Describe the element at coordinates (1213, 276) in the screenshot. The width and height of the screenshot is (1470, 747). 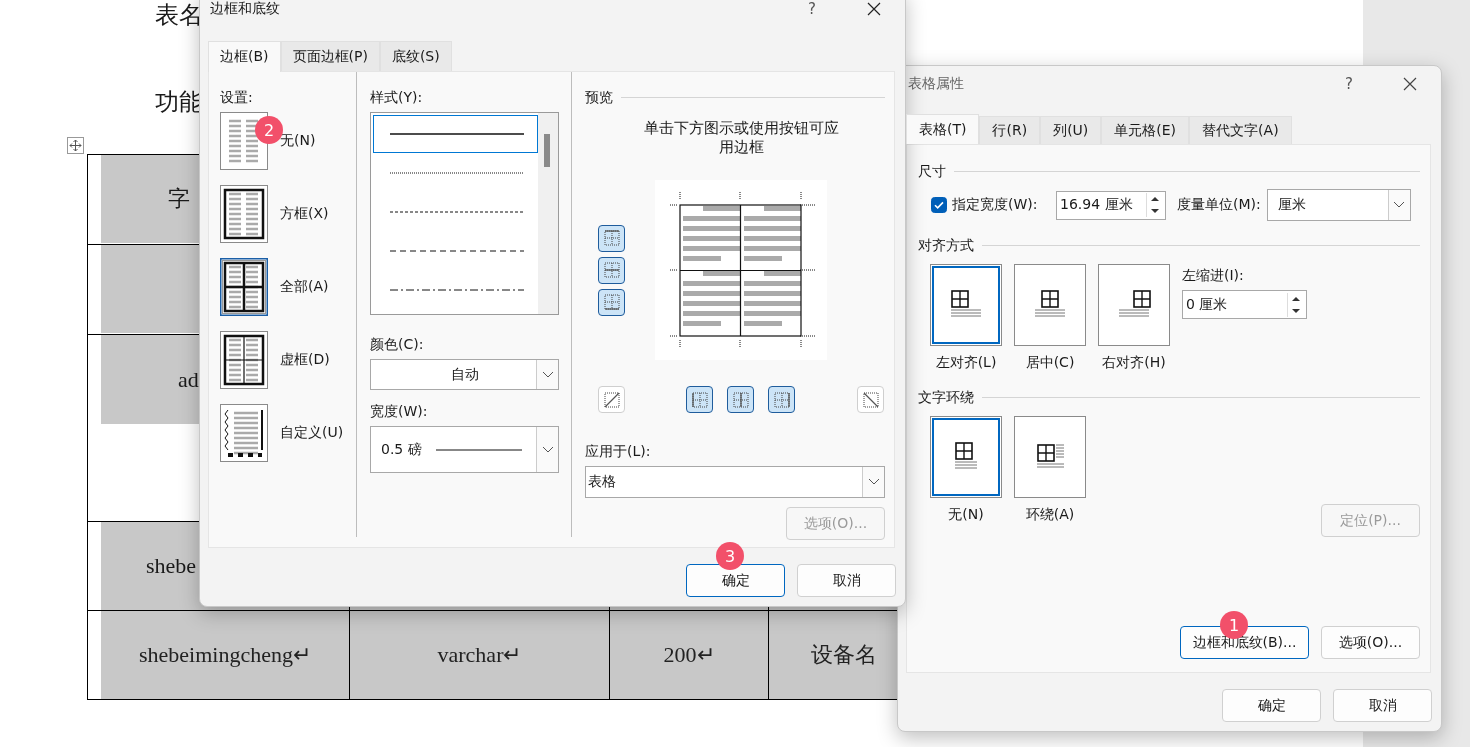
I see `field-label: 左缩进(I):` at that location.